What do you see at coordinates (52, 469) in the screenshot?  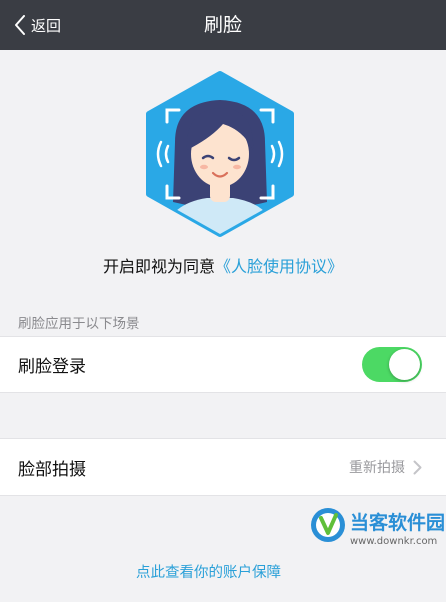 I see `face-capture-label: 脸部拍摄` at bounding box center [52, 469].